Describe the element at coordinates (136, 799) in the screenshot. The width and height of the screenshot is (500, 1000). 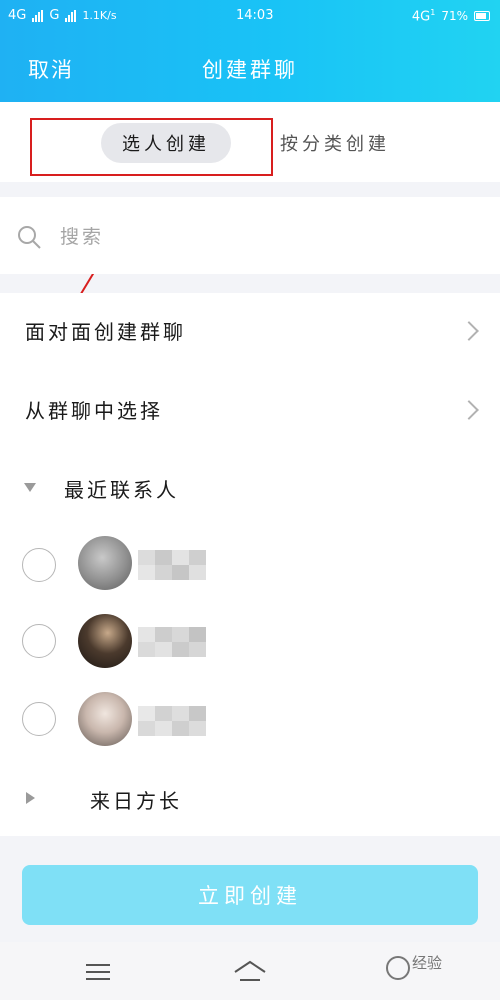
I see `group-laiyifangchang: 来日方长` at that location.